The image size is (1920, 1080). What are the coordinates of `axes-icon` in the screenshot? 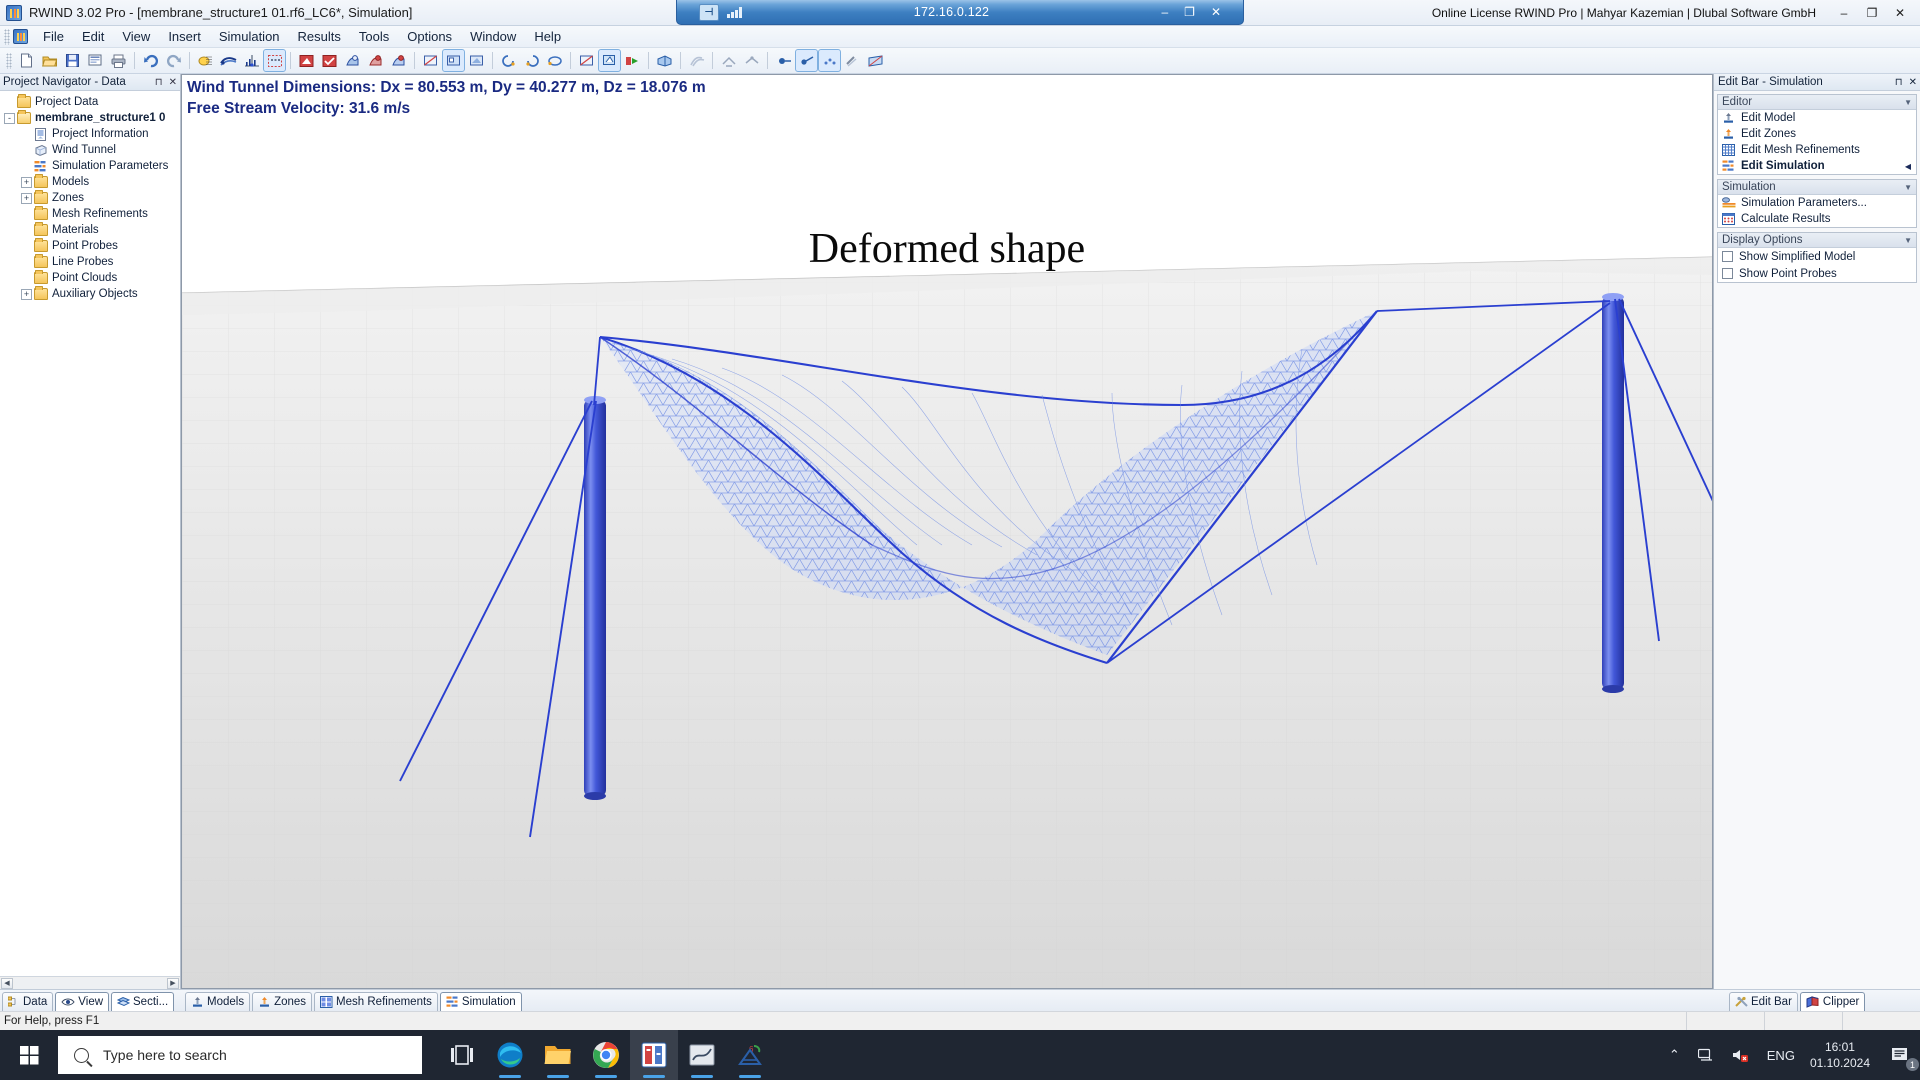 It's located at (251, 60).